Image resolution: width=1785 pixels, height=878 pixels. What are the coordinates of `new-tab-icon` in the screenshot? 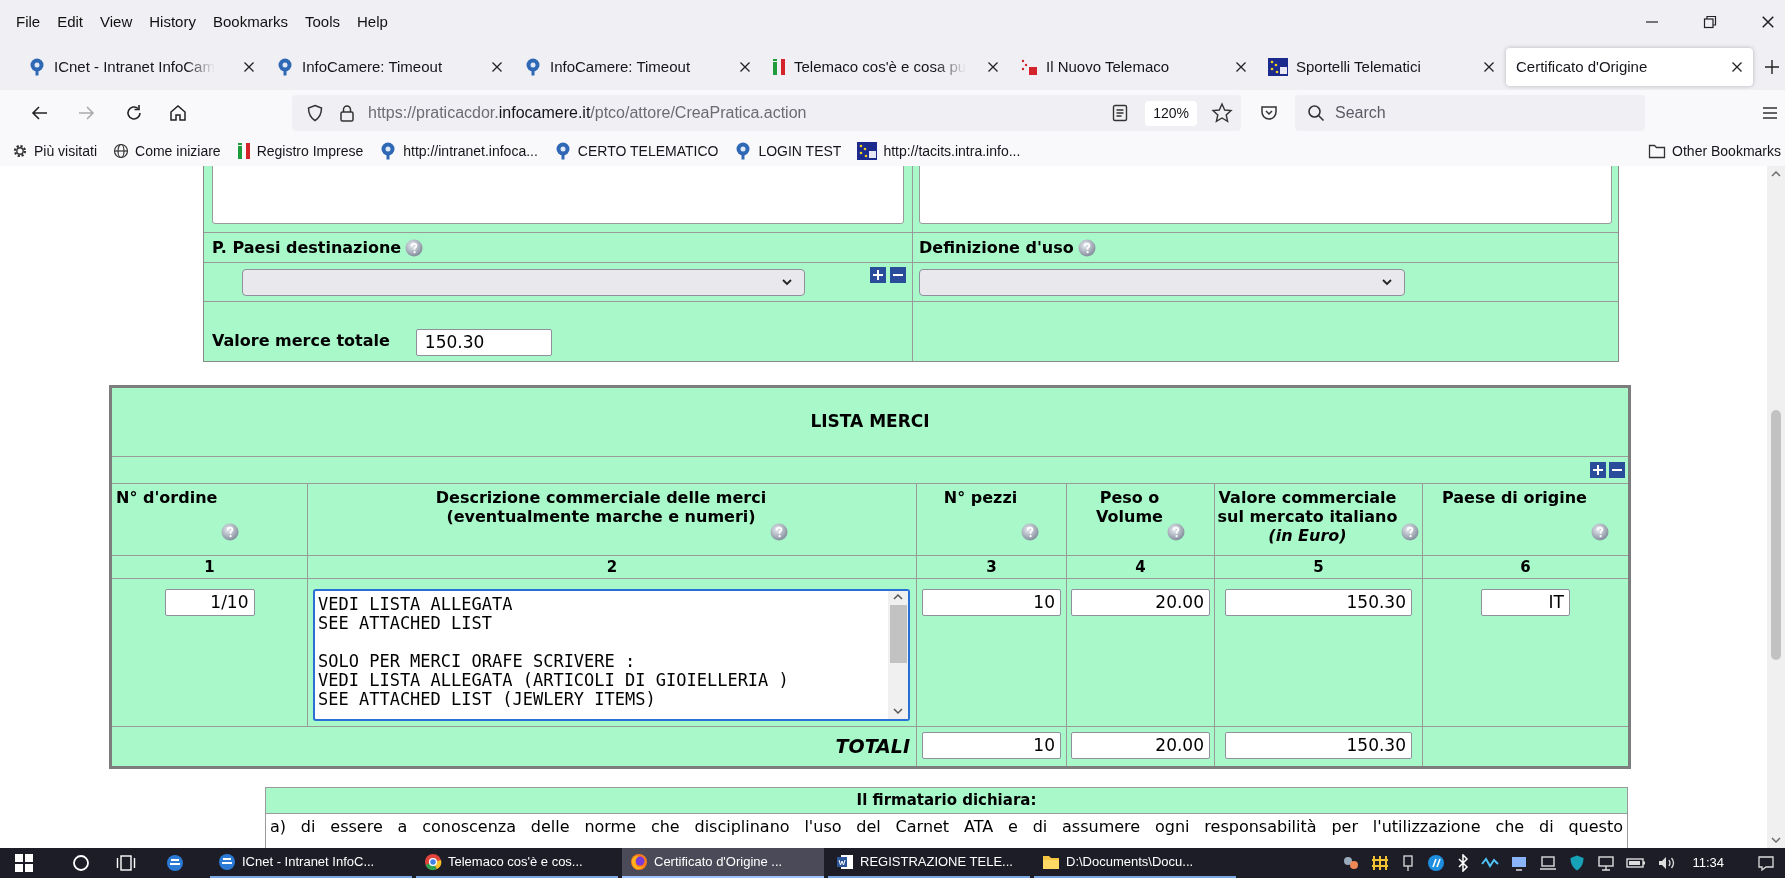 It's located at (1772, 67).